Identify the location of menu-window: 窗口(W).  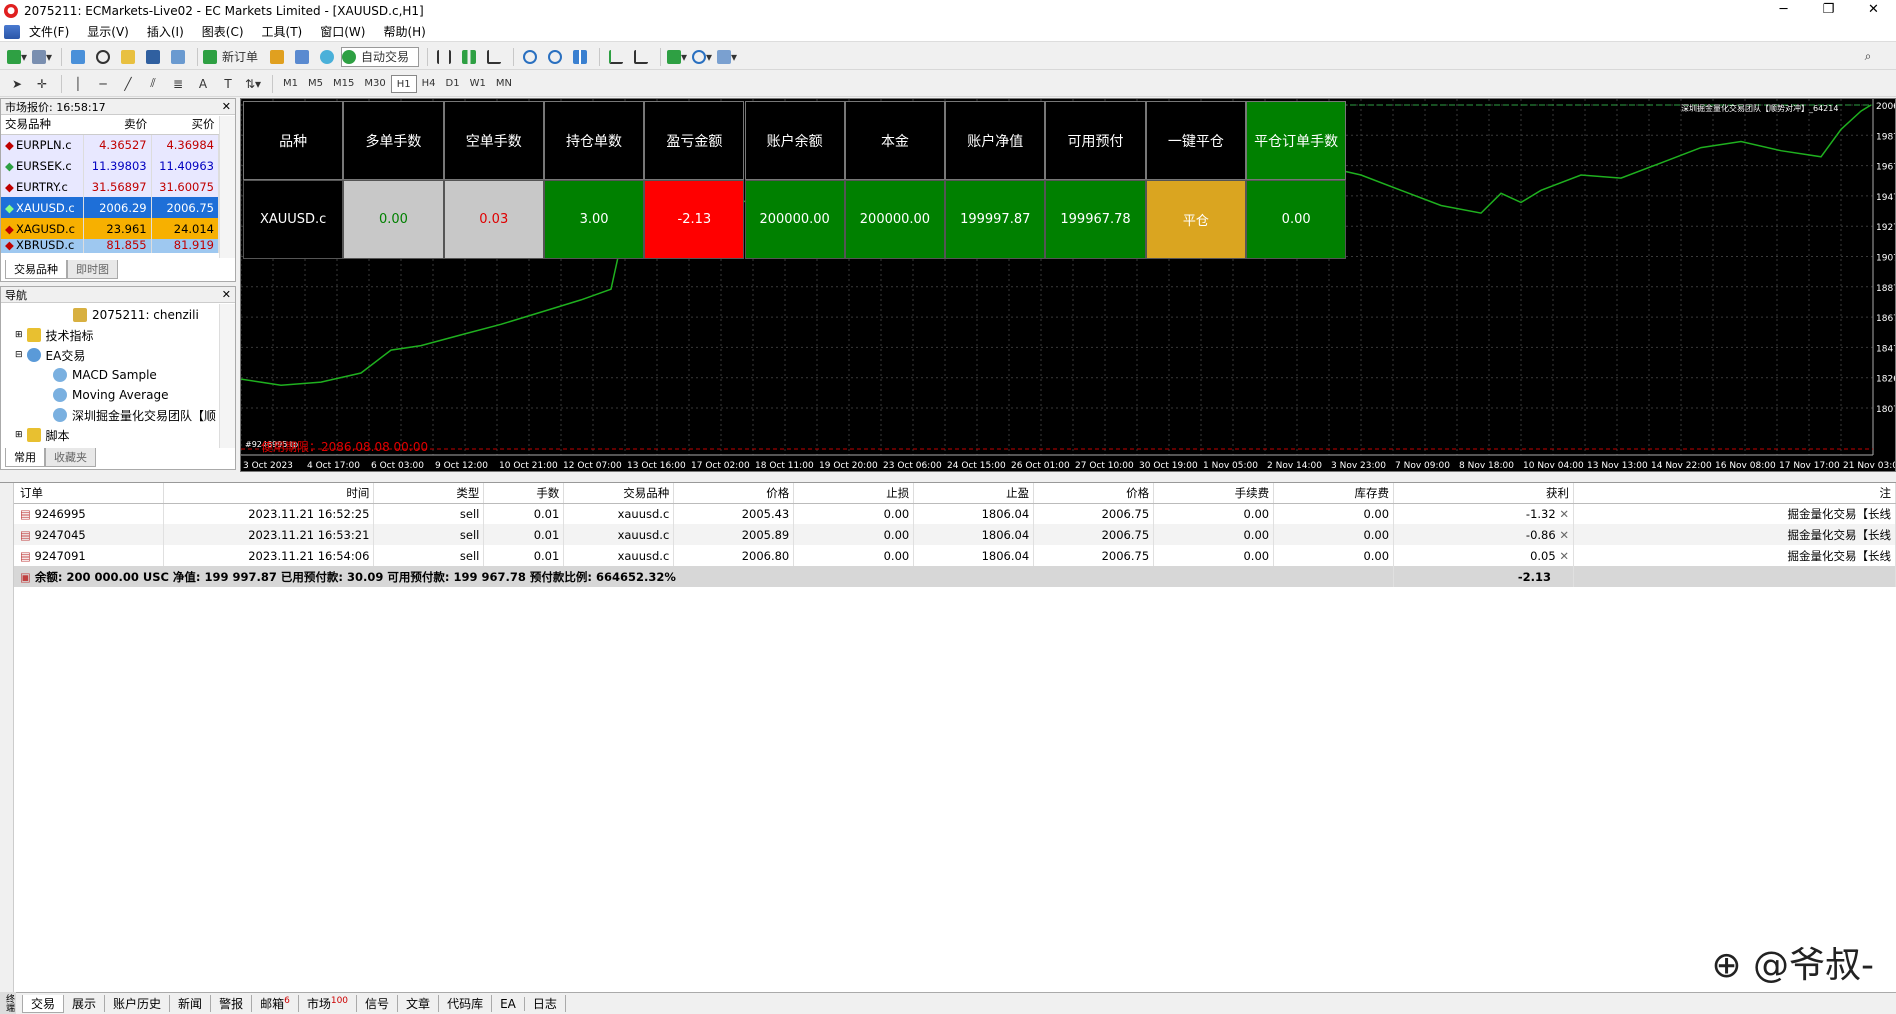
(342, 31).